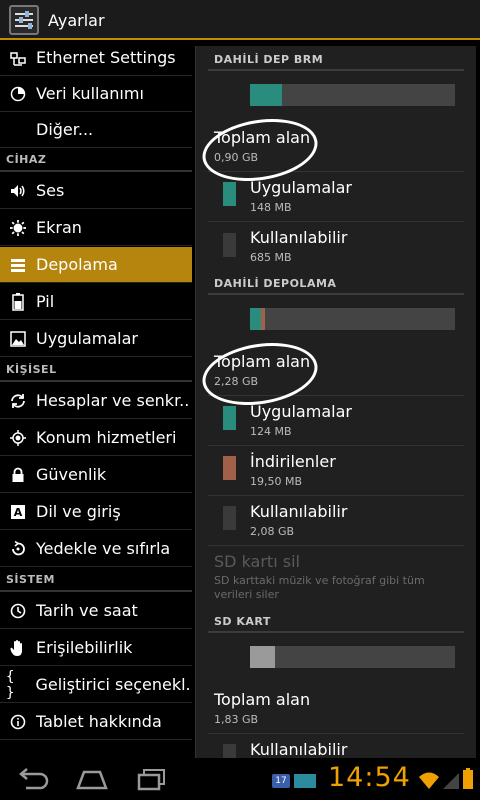 The width and height of the screenshot is (480, 800). I want to click on menu-item-label: Güvenlik, so click(71, 474).